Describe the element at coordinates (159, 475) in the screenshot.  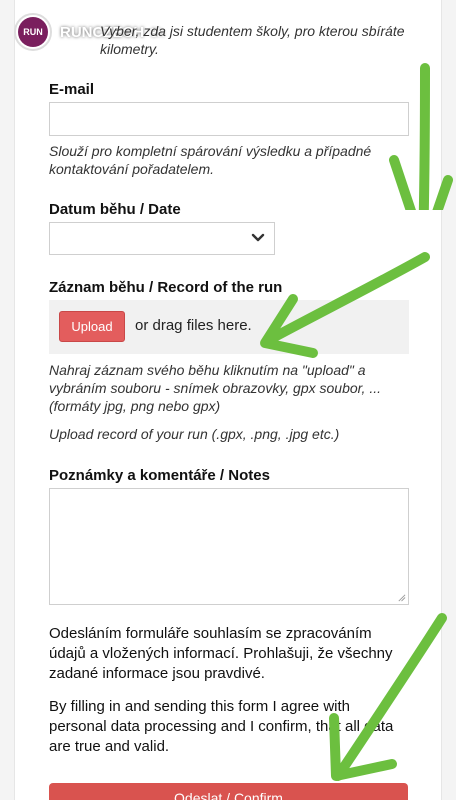
I see `notes-label: Poznámky a komentáře / Notes` at that location.